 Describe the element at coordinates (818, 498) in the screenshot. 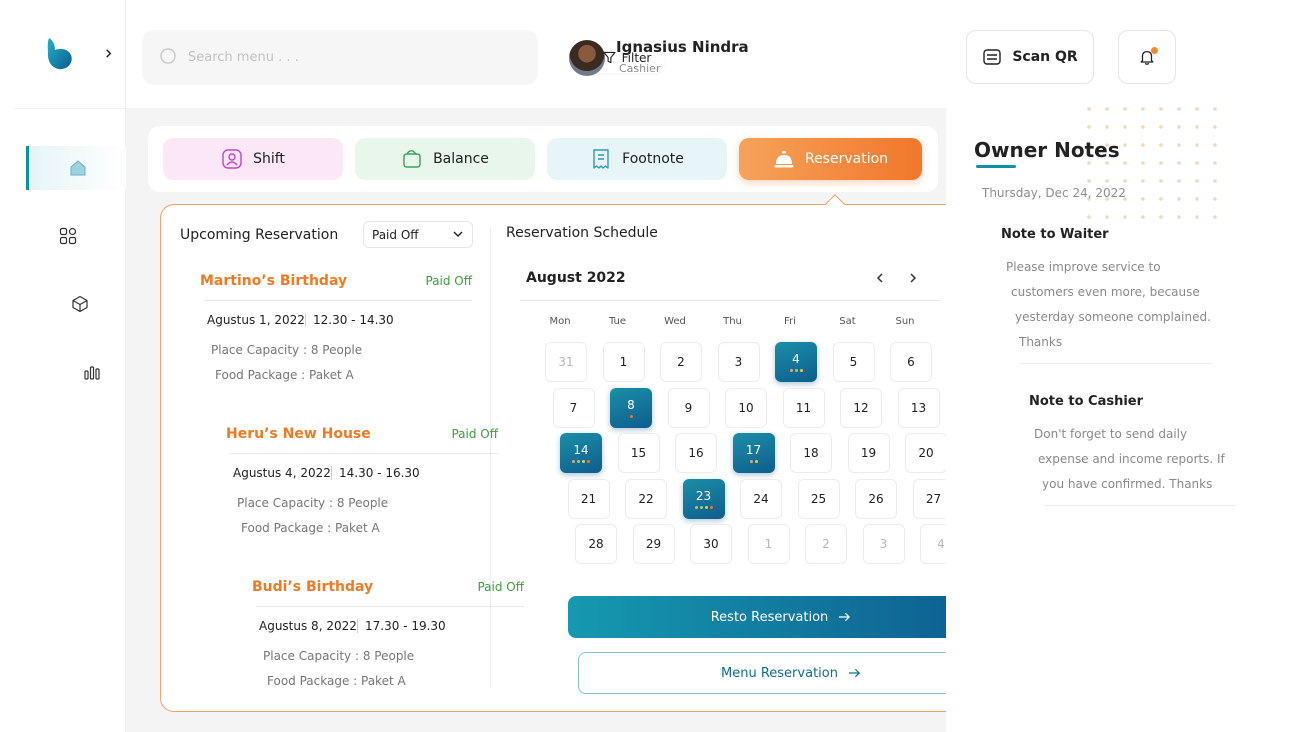

I see `calendar-day: 25` at that location.